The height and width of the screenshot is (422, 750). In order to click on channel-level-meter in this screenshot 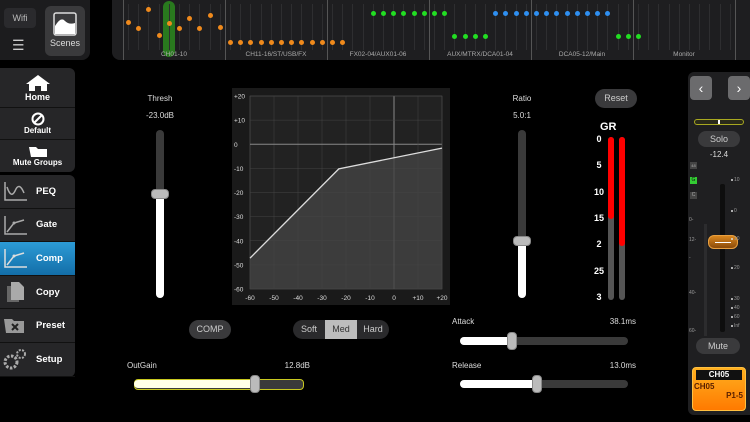, I will do `click(705, 280)`.